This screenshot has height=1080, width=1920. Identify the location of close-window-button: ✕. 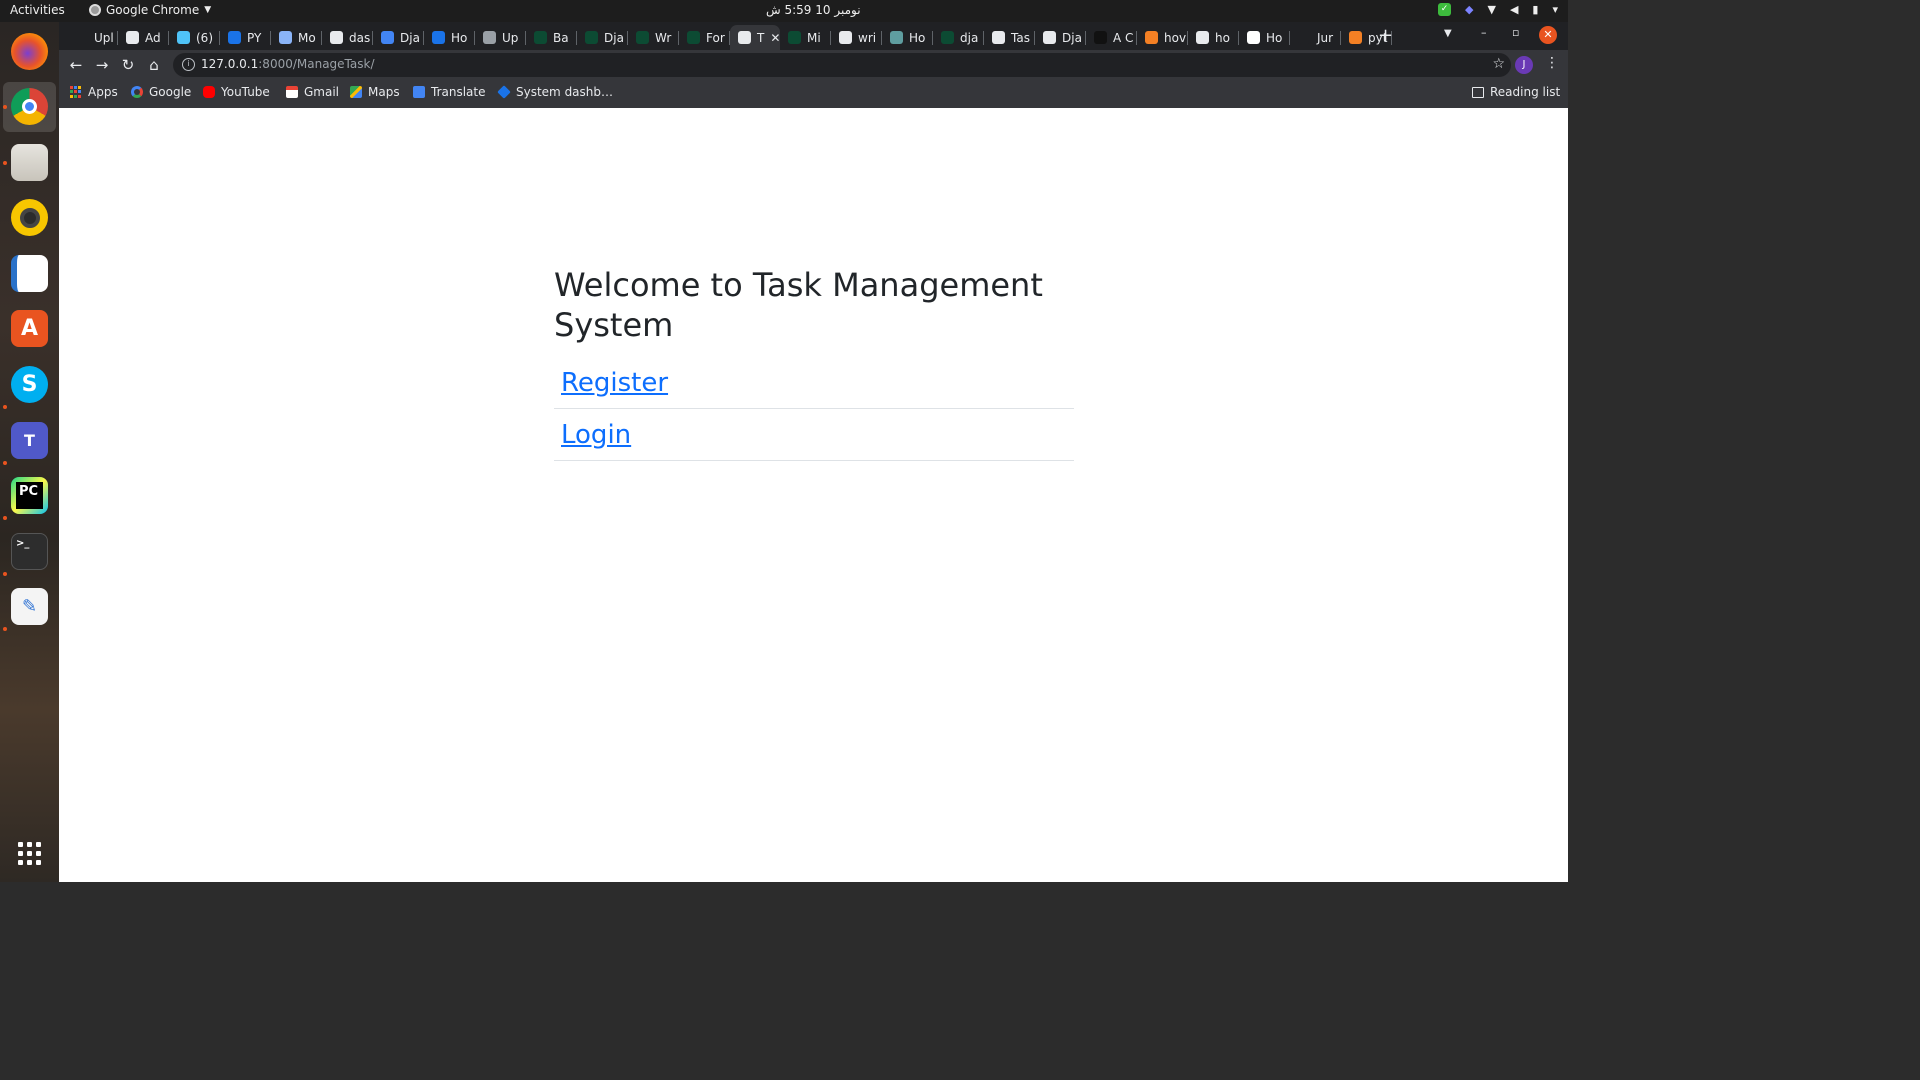
(1548, 35).